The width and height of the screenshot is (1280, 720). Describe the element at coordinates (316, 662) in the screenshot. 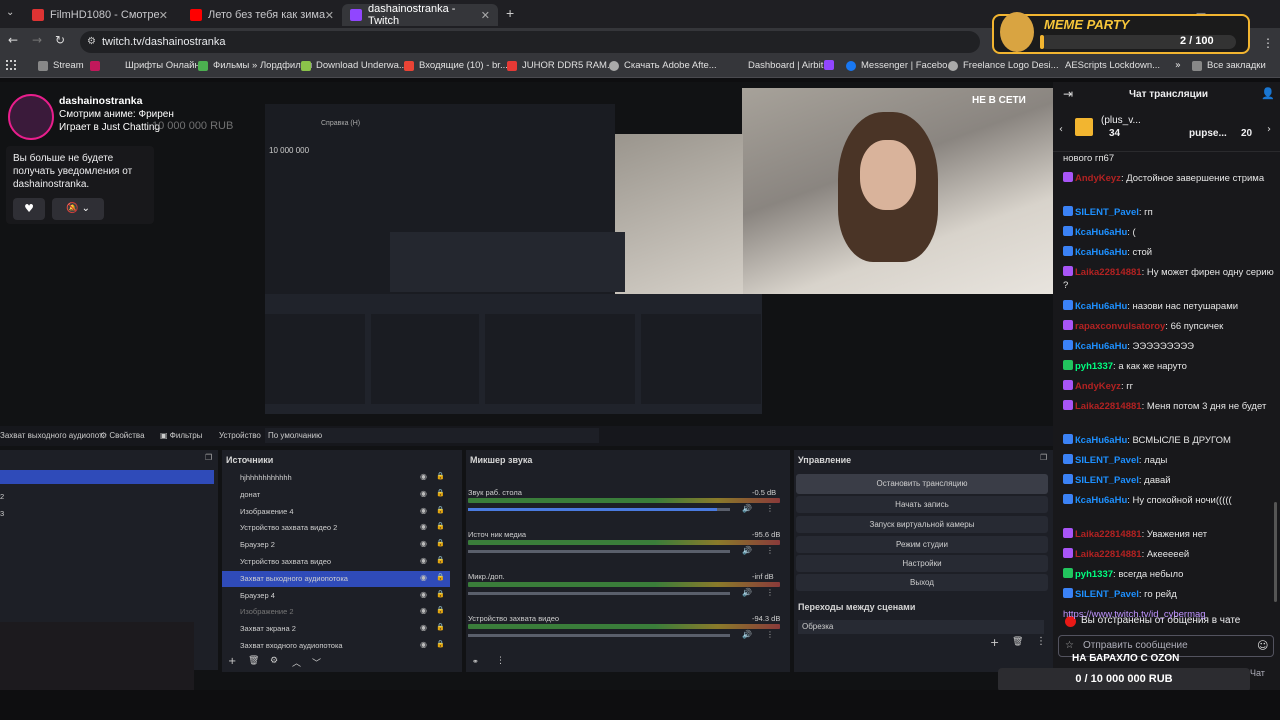

I see `move-down-button: ﹀` at that location.